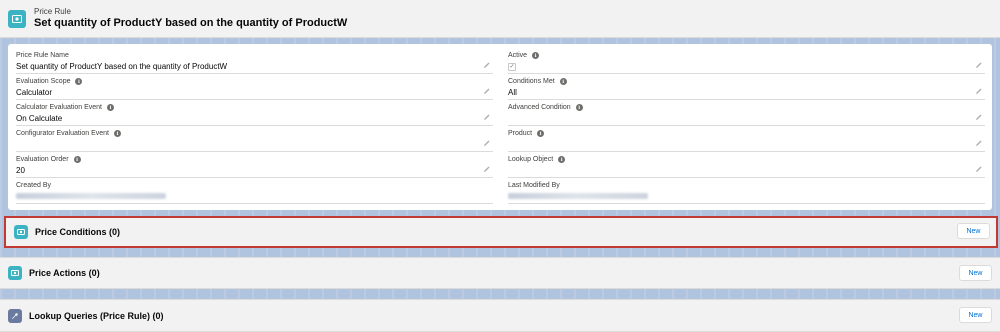  I want to click on field-label: Evaluation Scope i, so click(49, 81).